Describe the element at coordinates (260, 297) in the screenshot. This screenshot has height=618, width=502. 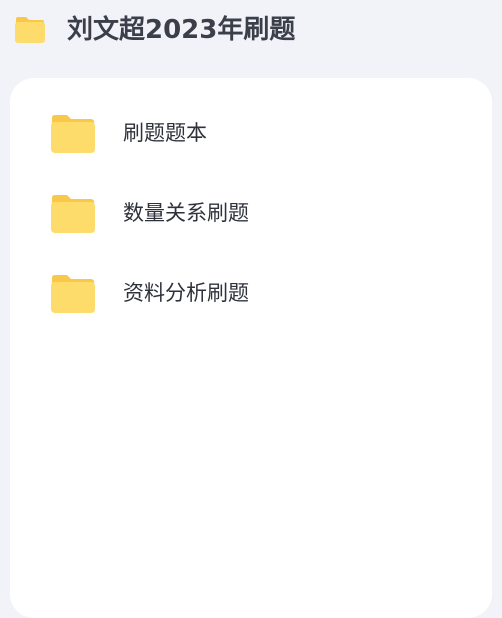
I see `folder-item-ziliao-fenxi: 资料分析刷题` at that location.